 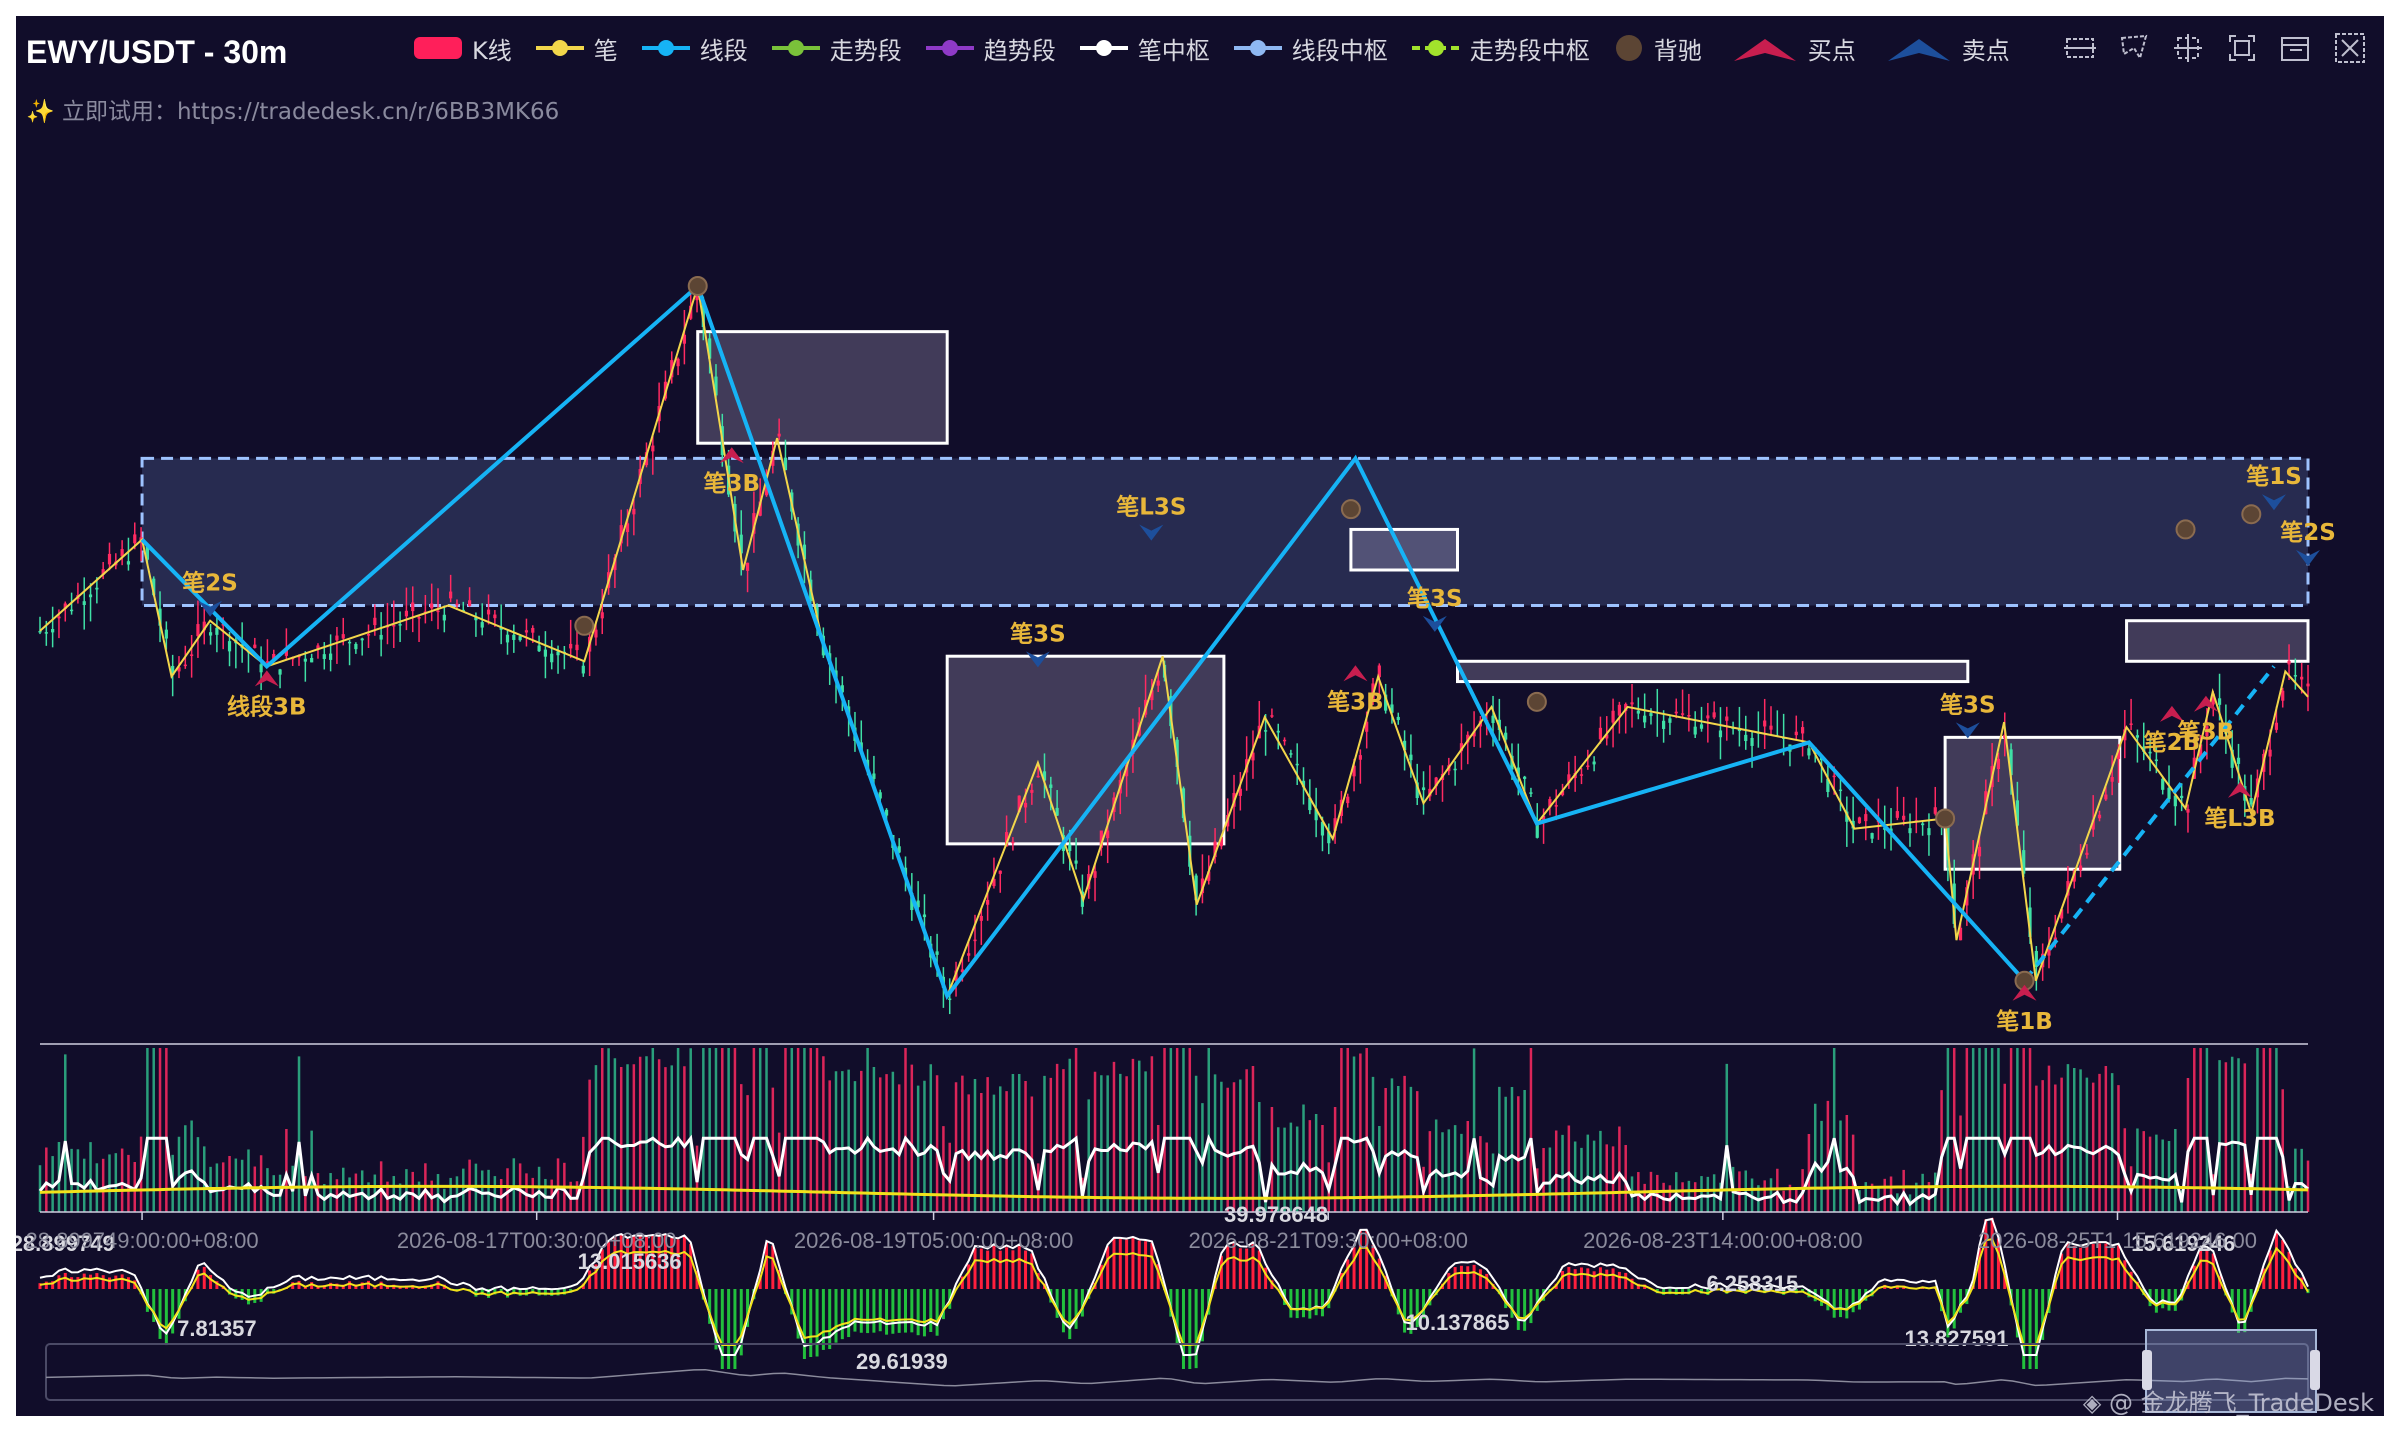 What do you see at coordinates (836, 48) in the screenshot?
I see `legend-item-3: 走势段` at bounding box center [836, 48].